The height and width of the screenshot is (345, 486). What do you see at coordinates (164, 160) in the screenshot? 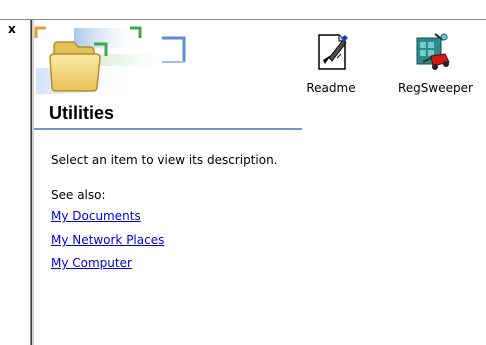
I see `description-text: Select an item to view its description.` at bounding box center [164, 160].